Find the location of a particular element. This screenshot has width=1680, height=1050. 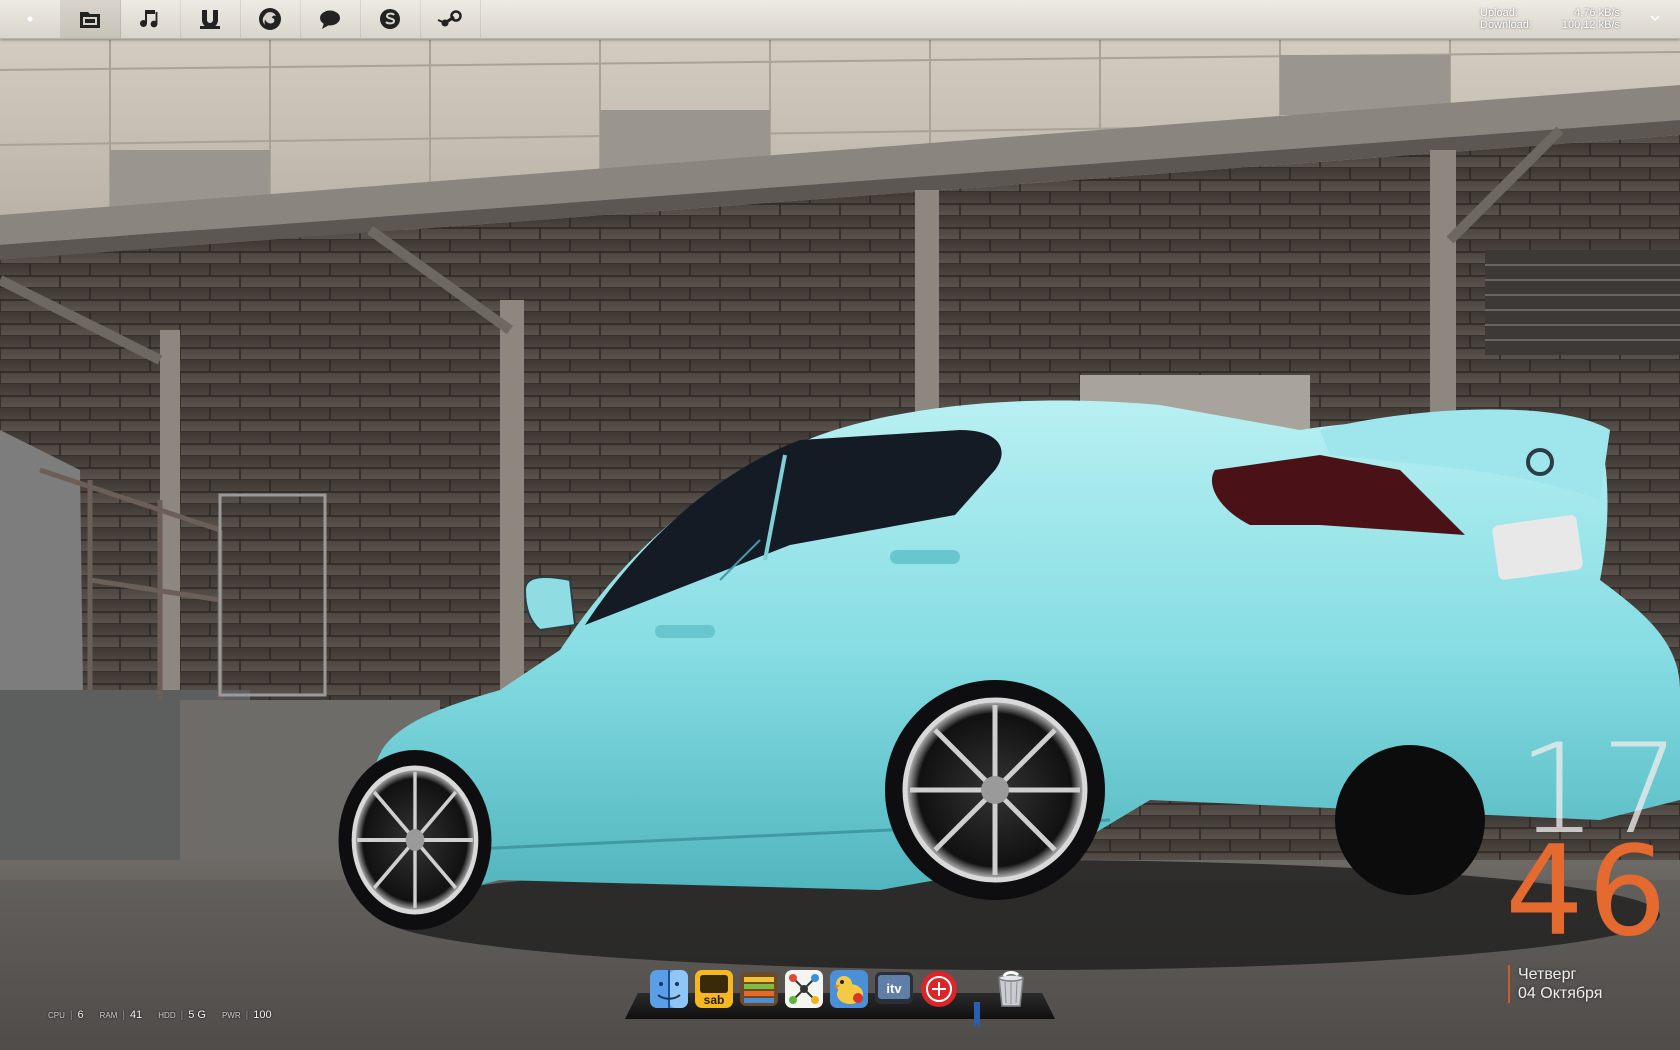

date-label: 04 Октября is located at coordinates (1560, 993).